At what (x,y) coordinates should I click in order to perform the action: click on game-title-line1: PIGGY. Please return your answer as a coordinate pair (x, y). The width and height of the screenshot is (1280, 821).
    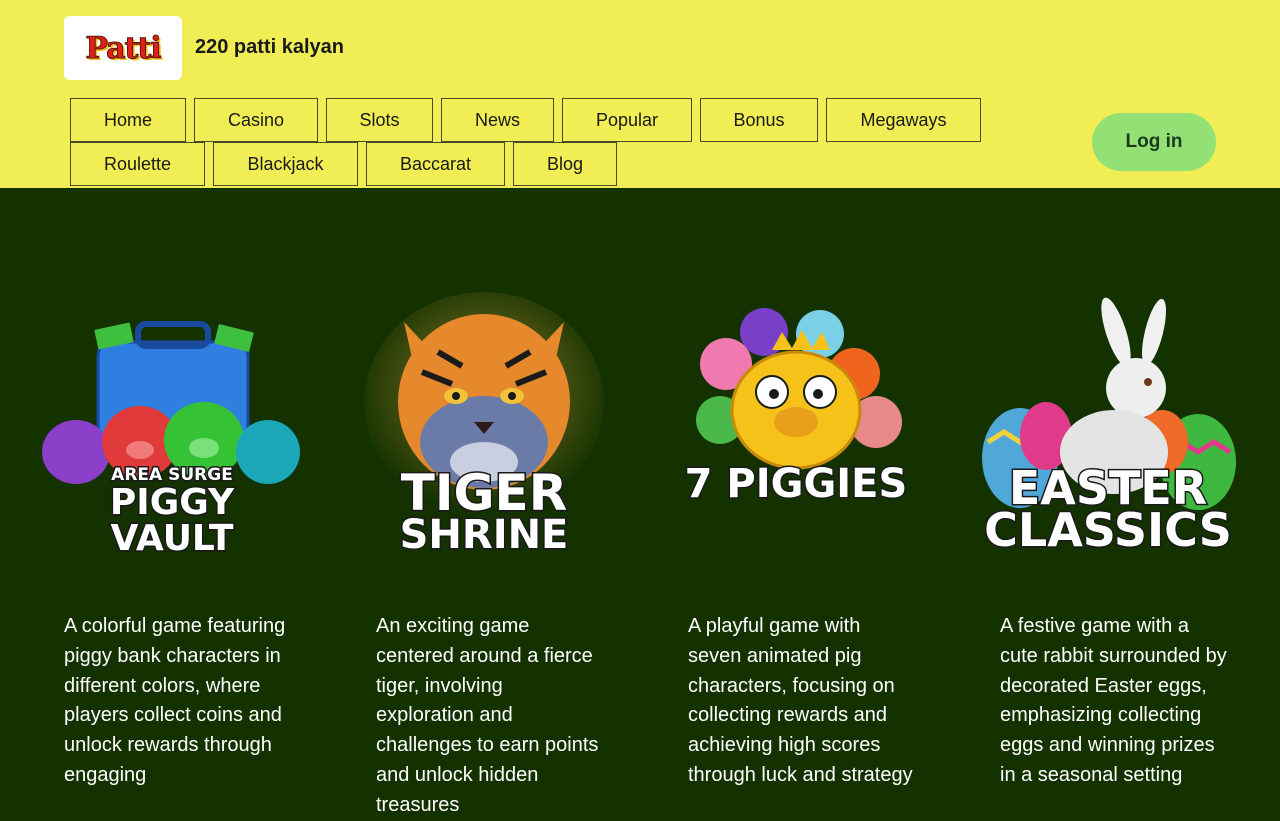
    Looking at the image, I should click on (172, 502).